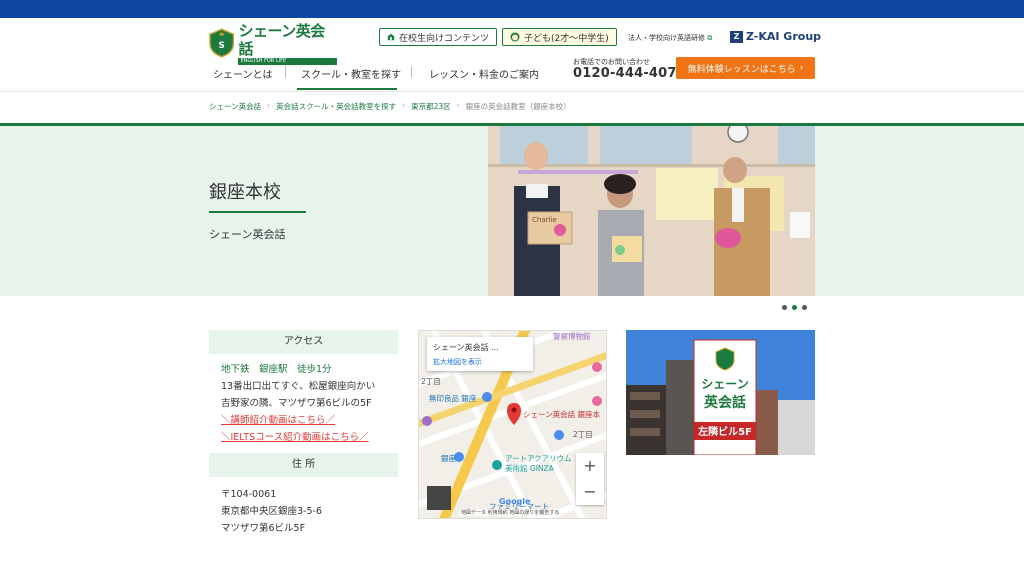  What do you see at coordinates (515, 37) in the screenshot?
I see `child-face-icon` at bounding box center [515, 37].